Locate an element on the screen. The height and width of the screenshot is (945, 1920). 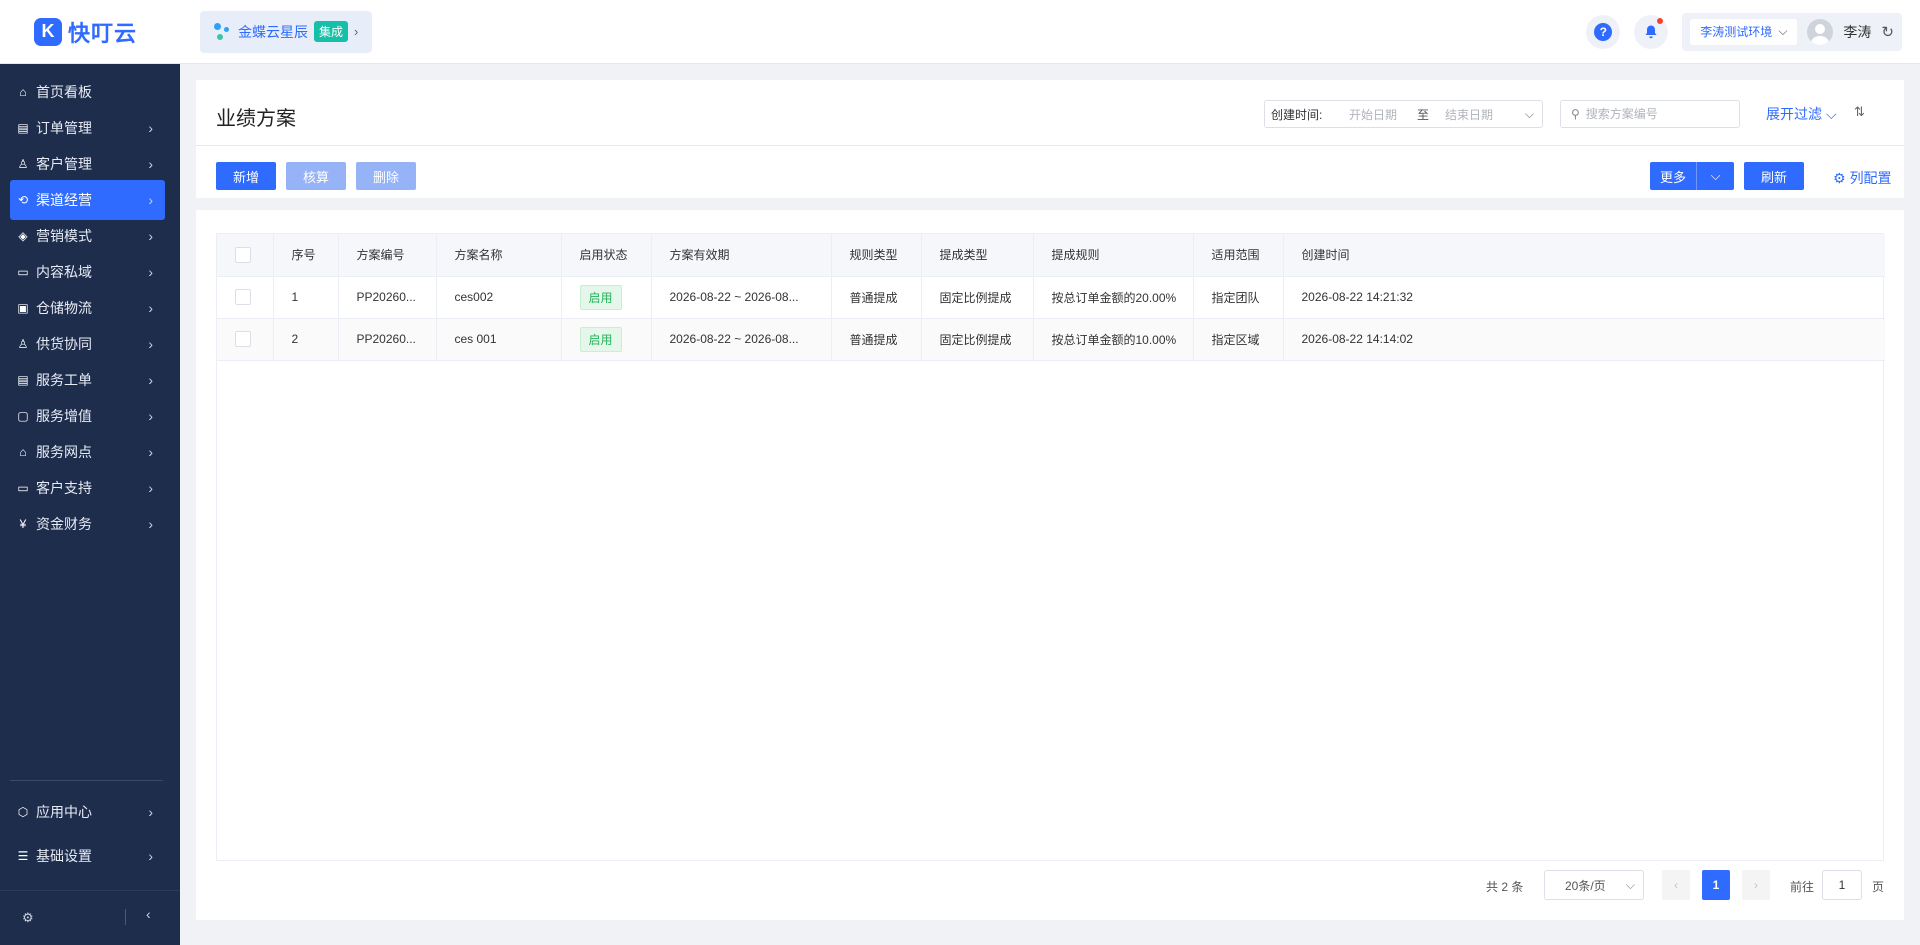
home-icon: ⌂ is located at coordinates (23, 92).